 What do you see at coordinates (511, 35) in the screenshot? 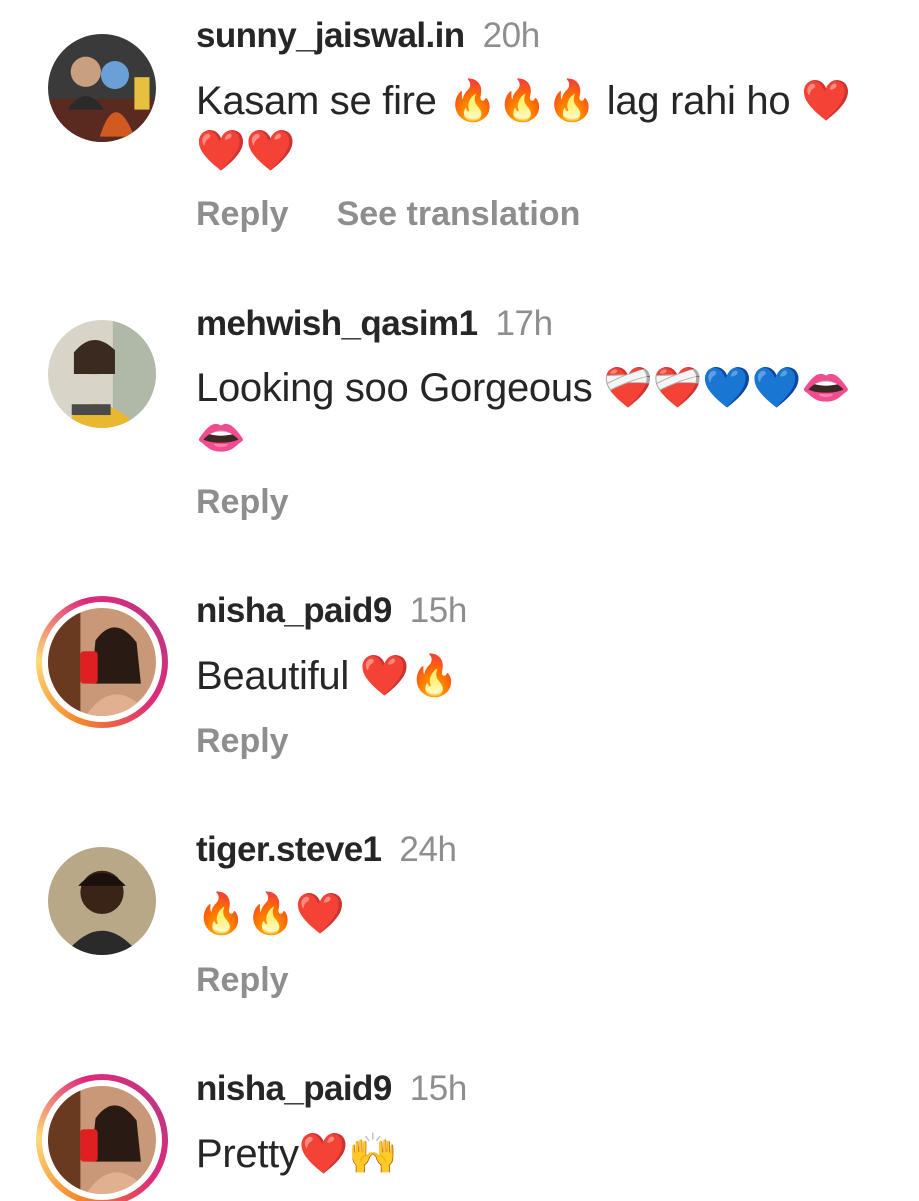
I see `timestamp: 20h` at bounding box center [511, 35].